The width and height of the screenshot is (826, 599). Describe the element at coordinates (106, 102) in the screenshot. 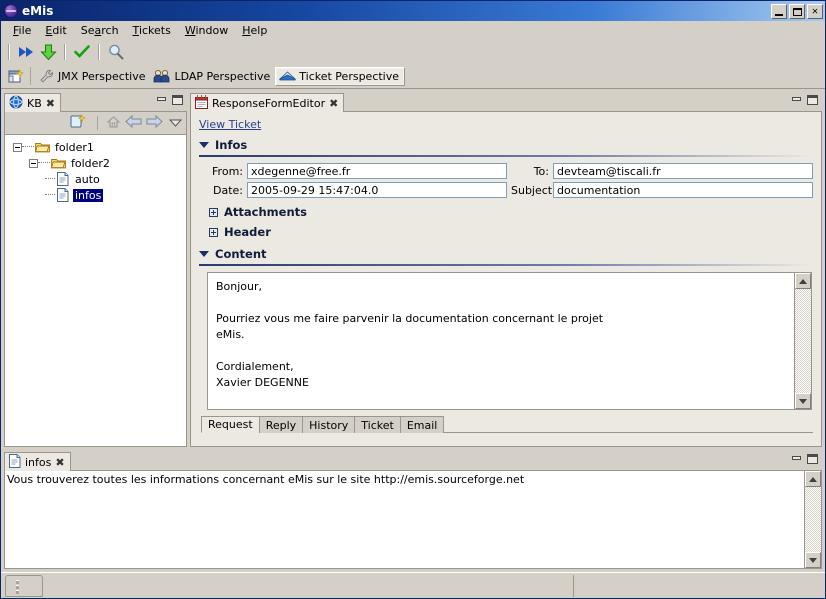

I see `kb-tabrow-filler` at that location.